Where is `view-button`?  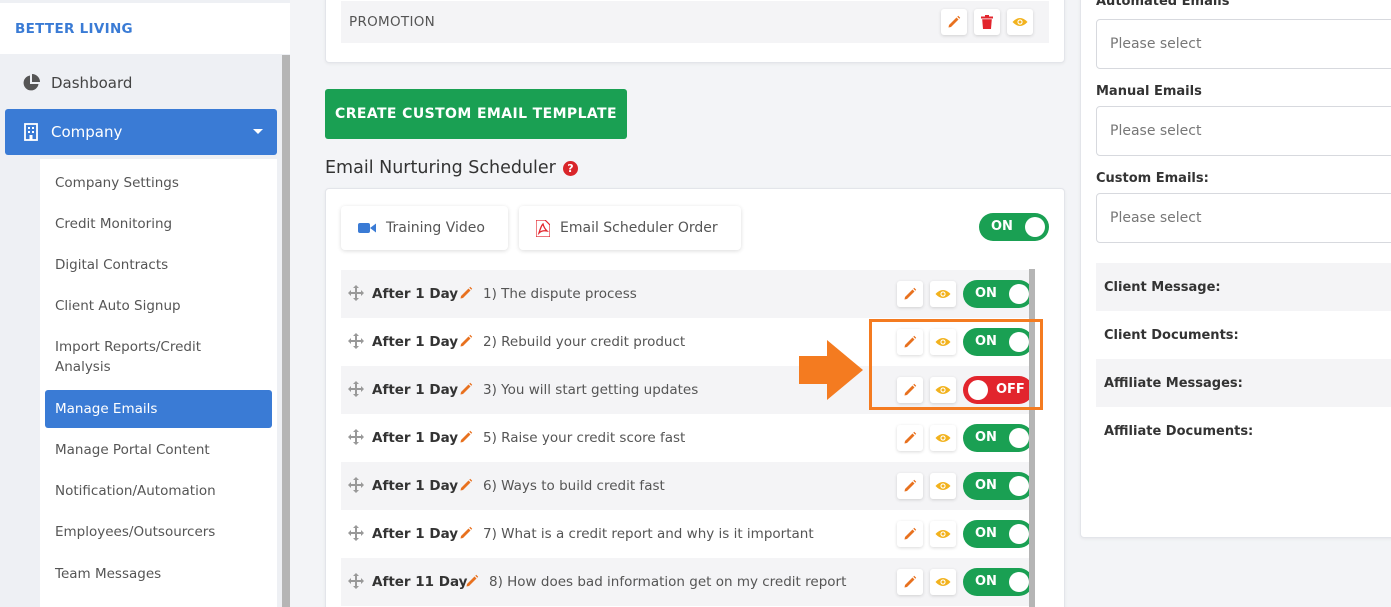
view-button is located at coordinates (1020, 22).